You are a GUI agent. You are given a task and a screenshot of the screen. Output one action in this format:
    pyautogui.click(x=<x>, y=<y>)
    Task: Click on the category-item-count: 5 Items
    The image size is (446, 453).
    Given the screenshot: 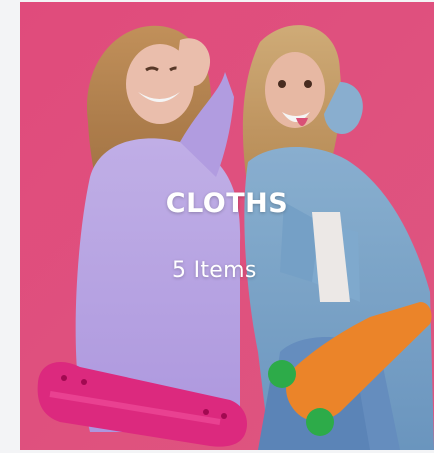 What is the action you would take?
    pyautogui.click(x=214, y=270)
    